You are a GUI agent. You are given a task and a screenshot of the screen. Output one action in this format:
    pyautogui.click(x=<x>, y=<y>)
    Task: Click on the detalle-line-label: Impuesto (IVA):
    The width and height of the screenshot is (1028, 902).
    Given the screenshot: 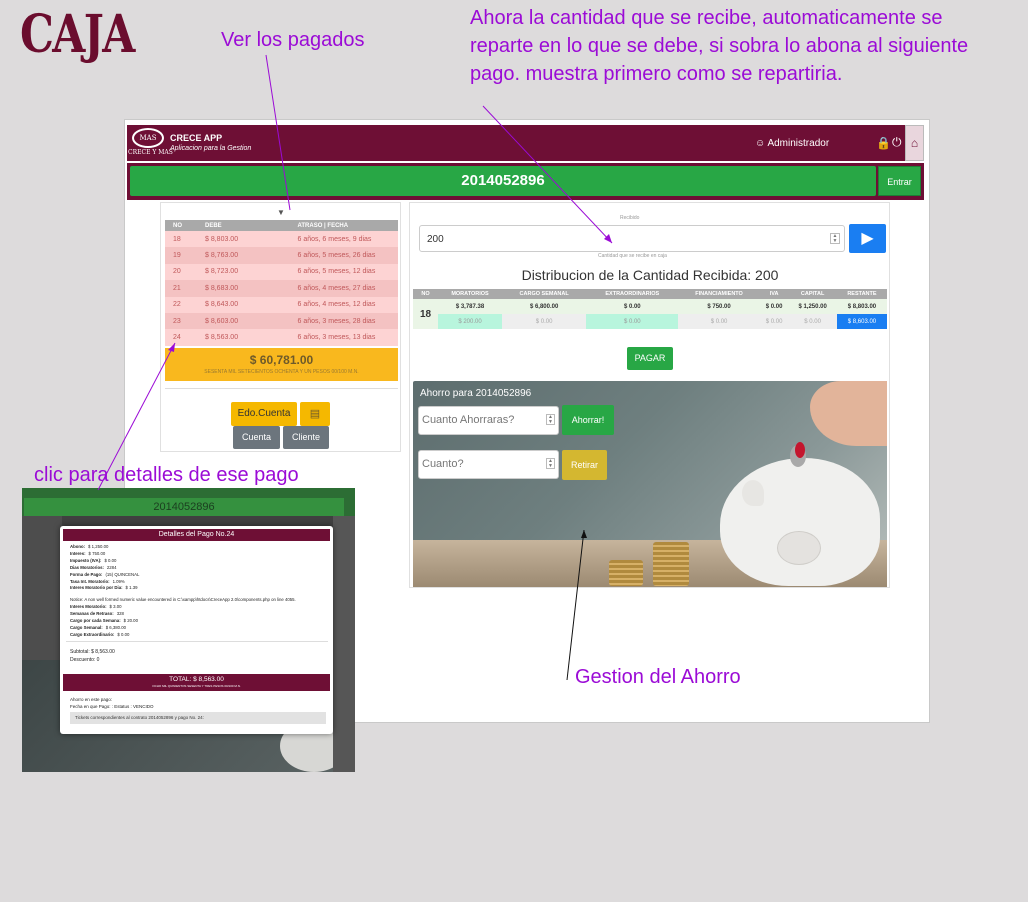 What is the action you would take?
    pyautogui.click(x=86, y=560)
    